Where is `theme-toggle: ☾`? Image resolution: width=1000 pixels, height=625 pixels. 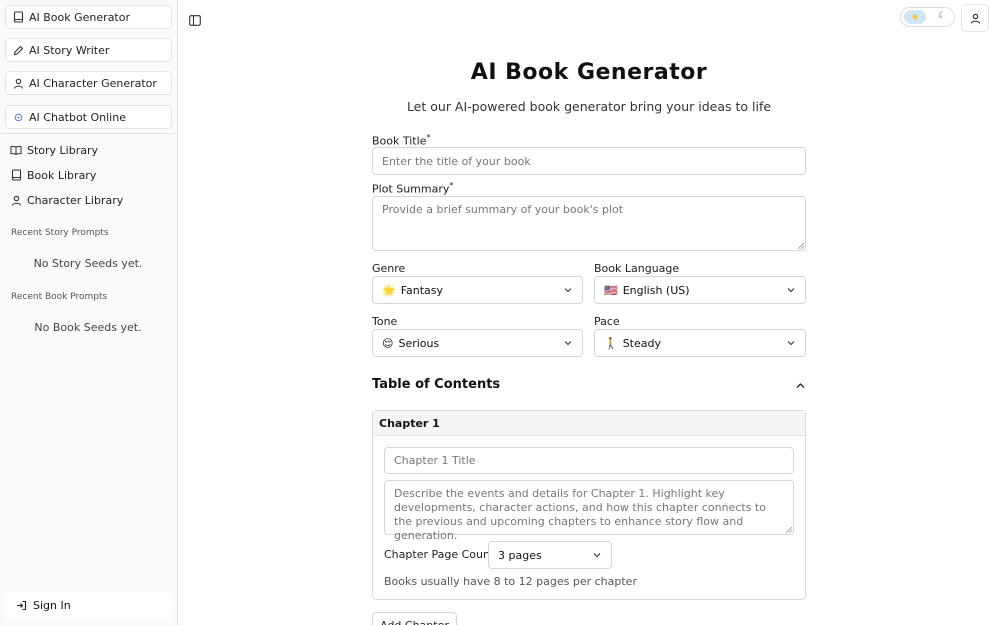
theme-toggle: ☾ is located at coordinates (927, 17).